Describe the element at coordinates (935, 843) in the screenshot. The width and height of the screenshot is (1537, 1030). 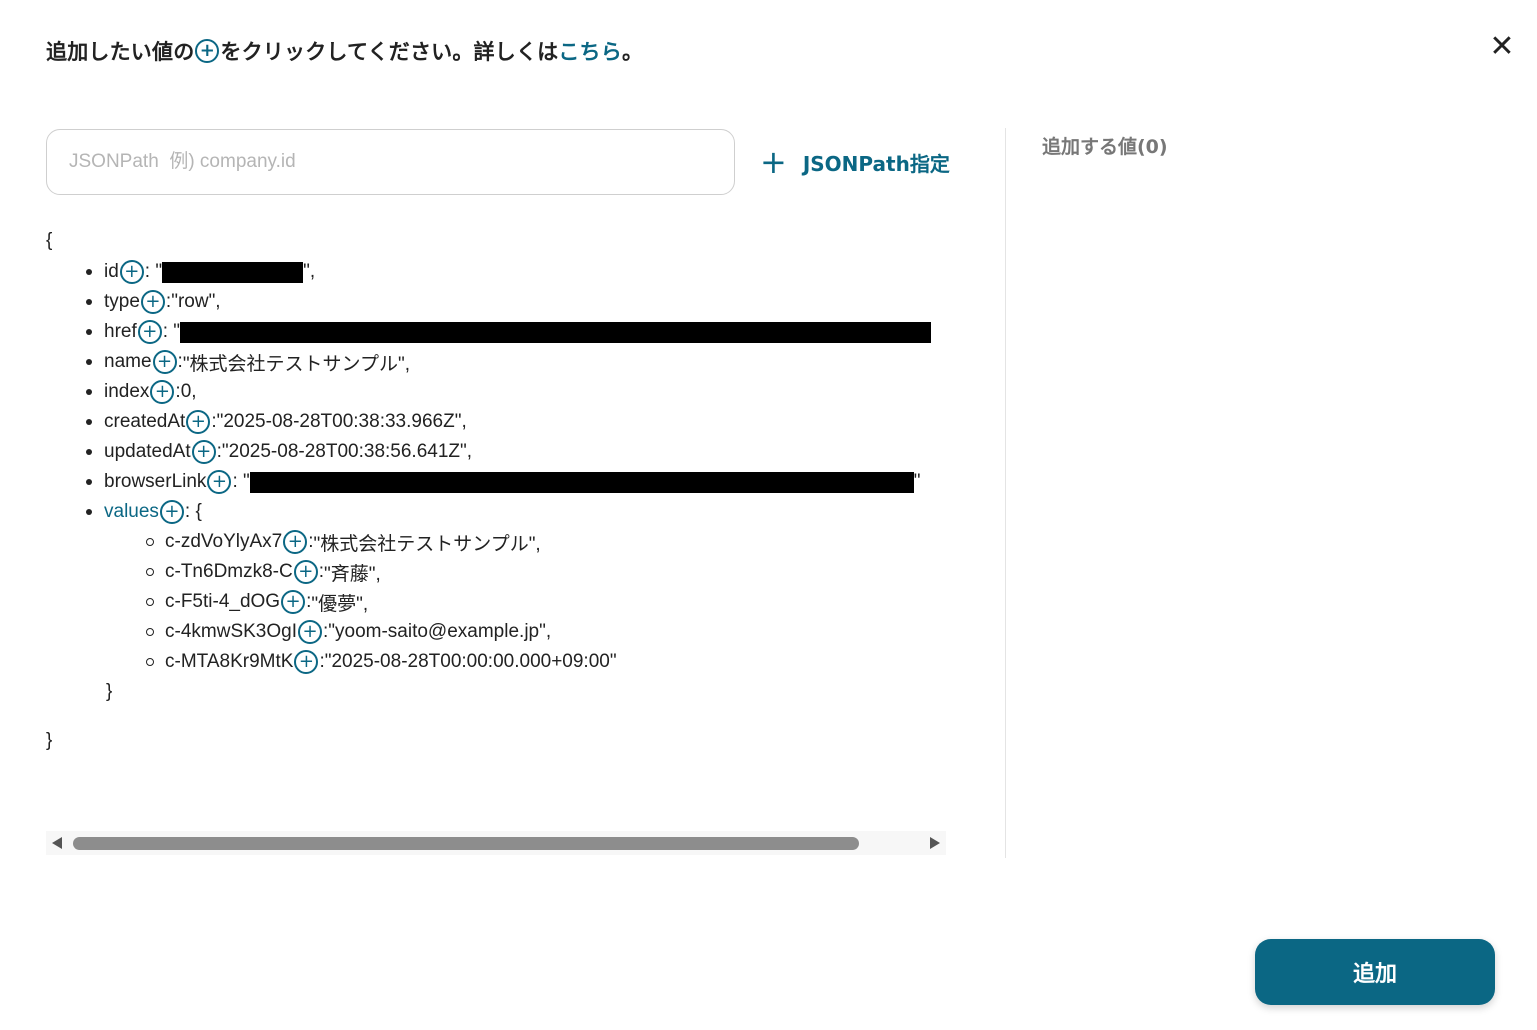
I see `scroll-right-icon` at that location.